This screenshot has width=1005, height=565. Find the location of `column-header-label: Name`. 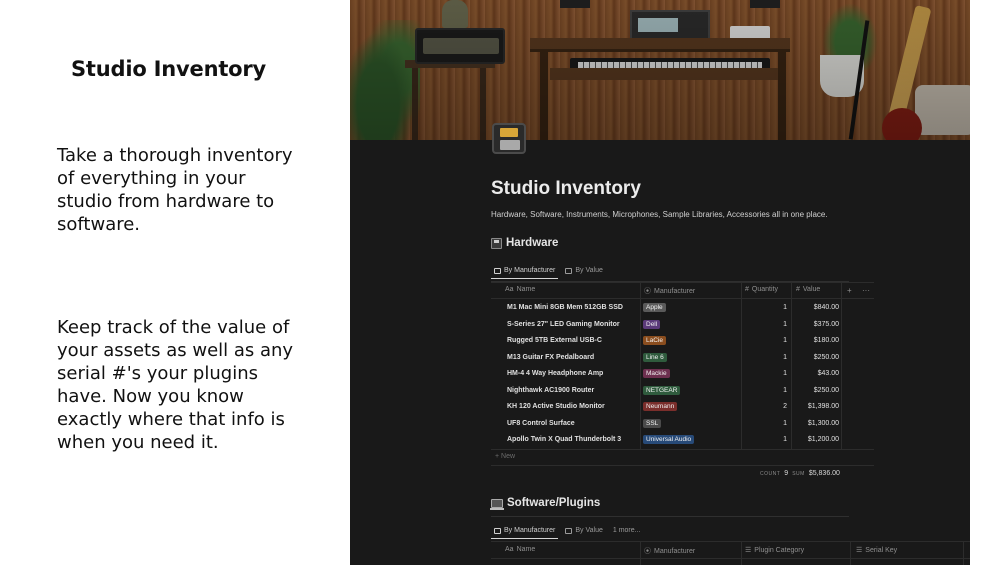

column-header-label: Name is located at coordinates (526, 549).